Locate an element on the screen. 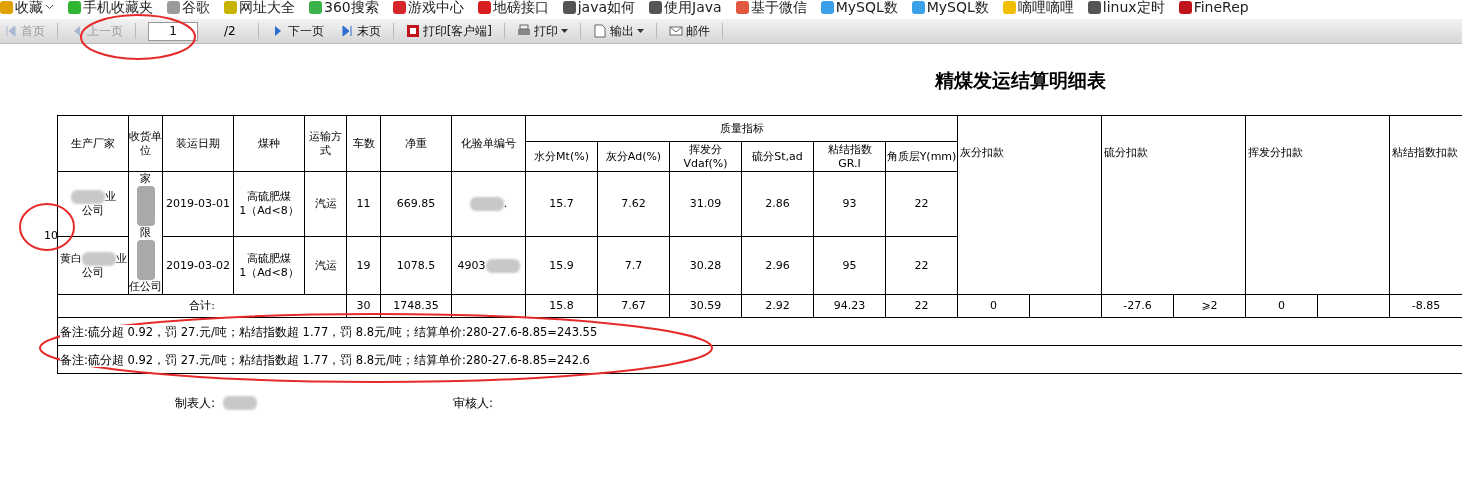 Image resolution: width=1462 pixels, height=497 pixels. table-cell: 2.92 is located at coordinates (777, 306).